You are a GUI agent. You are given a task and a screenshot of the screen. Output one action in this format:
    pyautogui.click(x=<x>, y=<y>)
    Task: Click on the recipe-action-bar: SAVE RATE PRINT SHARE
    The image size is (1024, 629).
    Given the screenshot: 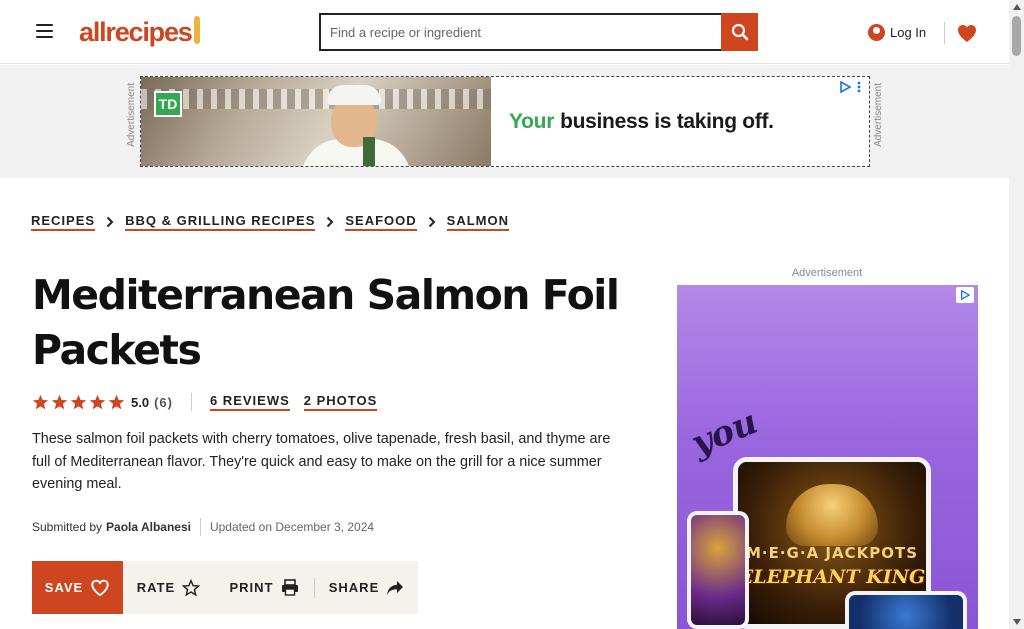 What is the action you would take?
    pyautogui.click(x=225, y=587)
    